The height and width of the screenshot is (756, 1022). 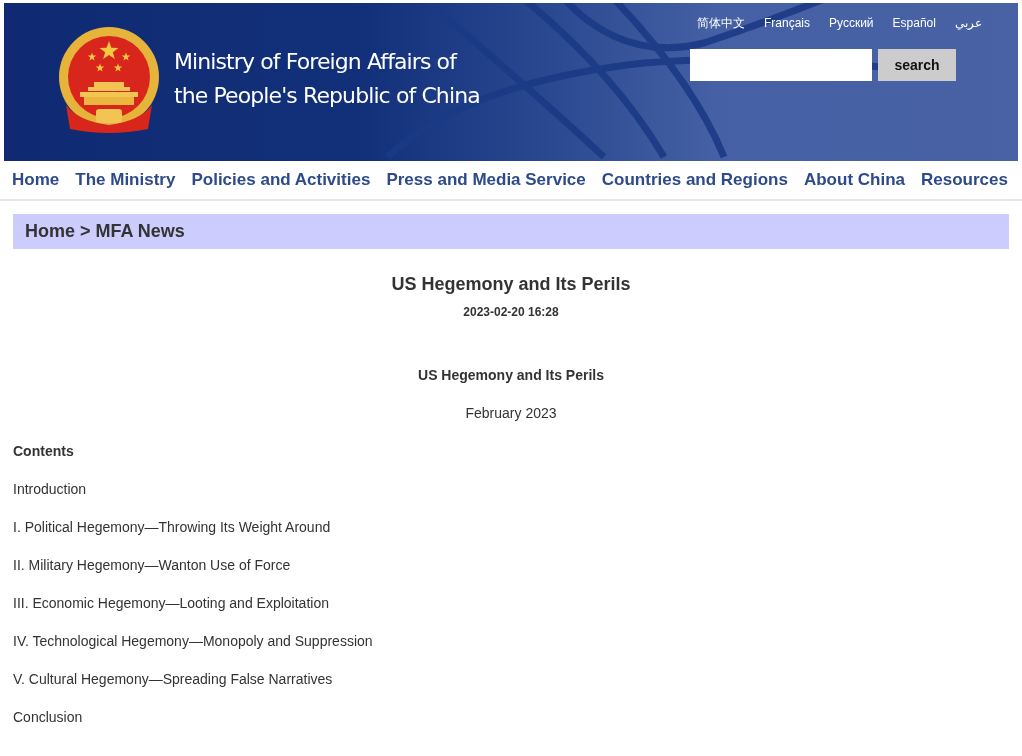 What do you see at coordinates (968, 23) in the screenshot?
I see `language-link: عربي` at bounding box center [968, 23].